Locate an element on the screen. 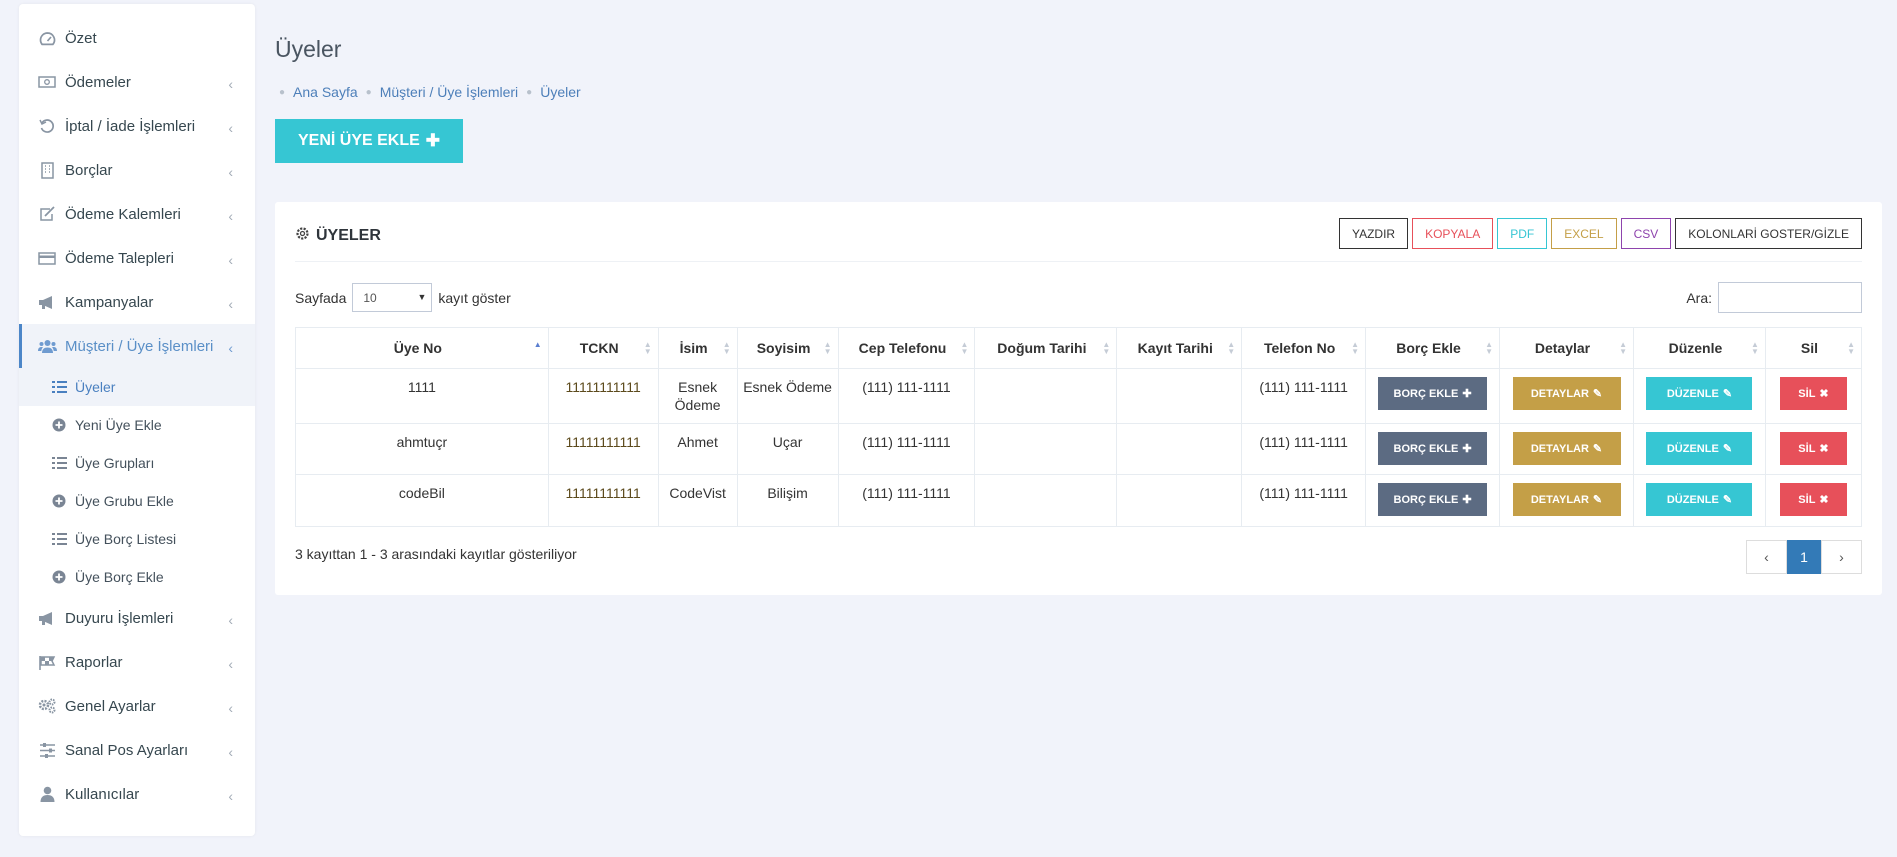 This screenshot has width=1897, height=857. sidebar-item-label: Genel Ayarlar is located at coordinates (110, 706).